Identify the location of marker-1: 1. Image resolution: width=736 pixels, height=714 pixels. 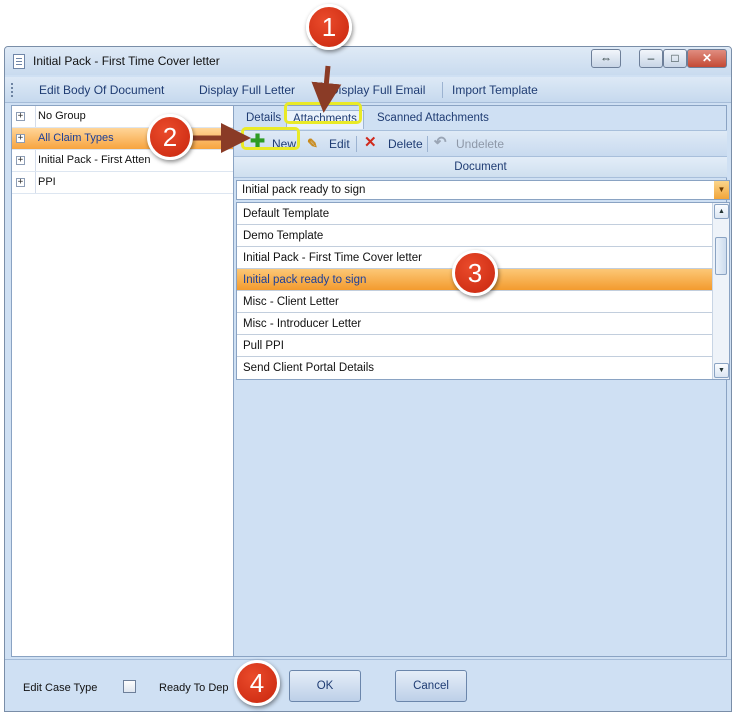
(329, 27).